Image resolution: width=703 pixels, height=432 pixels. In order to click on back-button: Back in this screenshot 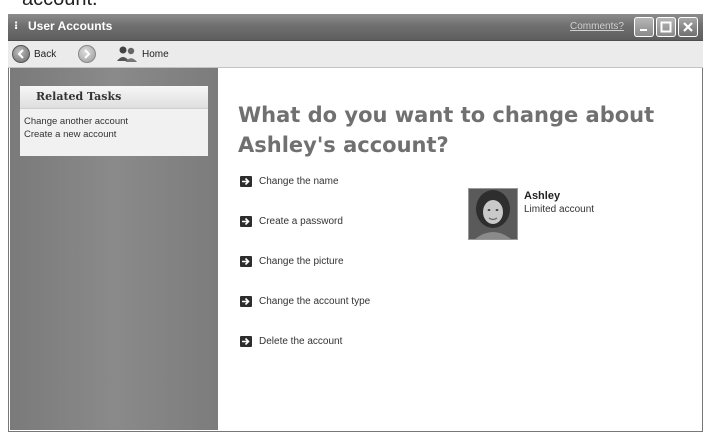, I will do `click(34, 54)`.